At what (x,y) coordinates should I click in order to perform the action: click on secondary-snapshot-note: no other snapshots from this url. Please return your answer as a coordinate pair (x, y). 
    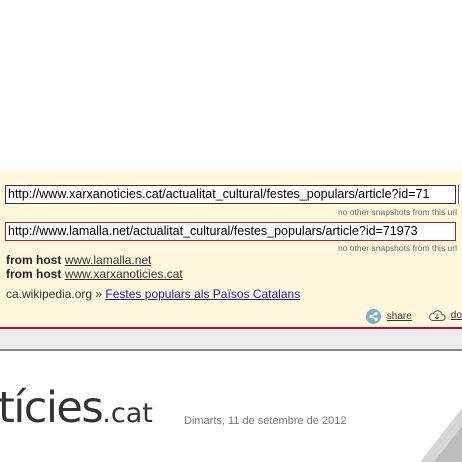
    Looking at the image, I should click on (397, 248).